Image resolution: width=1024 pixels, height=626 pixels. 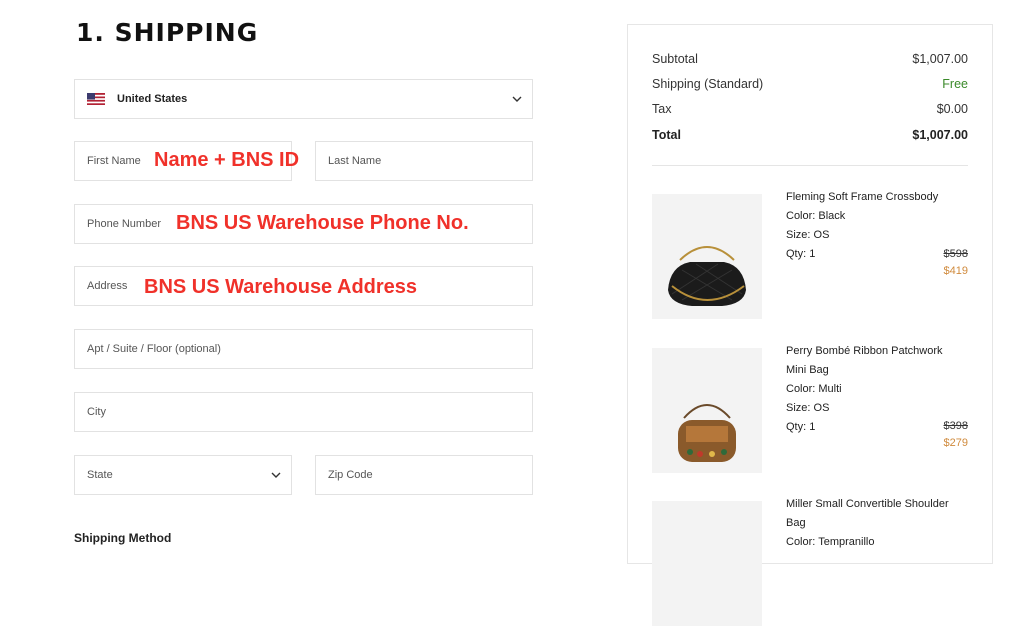 What do you see at coordinates (183, 475) in the screenshot?
I see `state-select: State` at bounding box center [183, 475].